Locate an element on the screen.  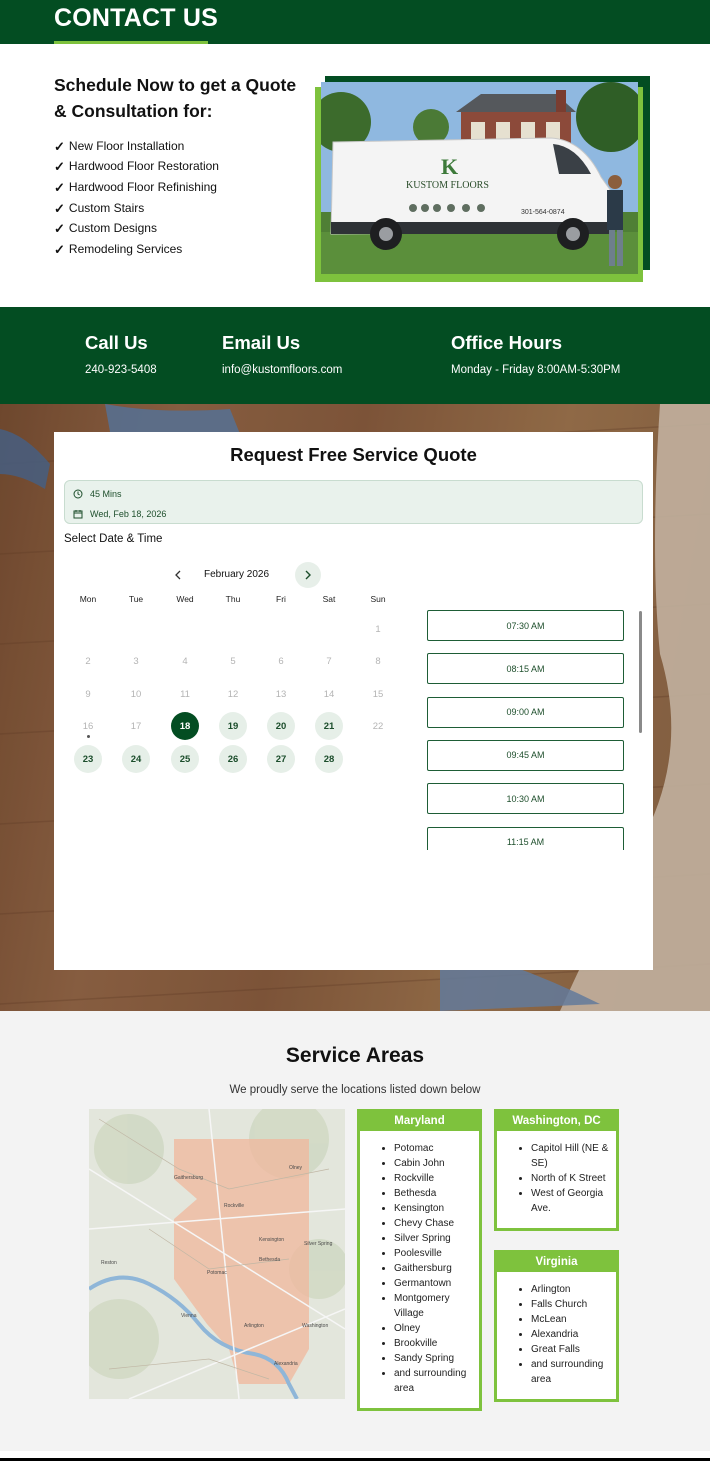
calendar-day: 8 is located at coordinates (378, 661).